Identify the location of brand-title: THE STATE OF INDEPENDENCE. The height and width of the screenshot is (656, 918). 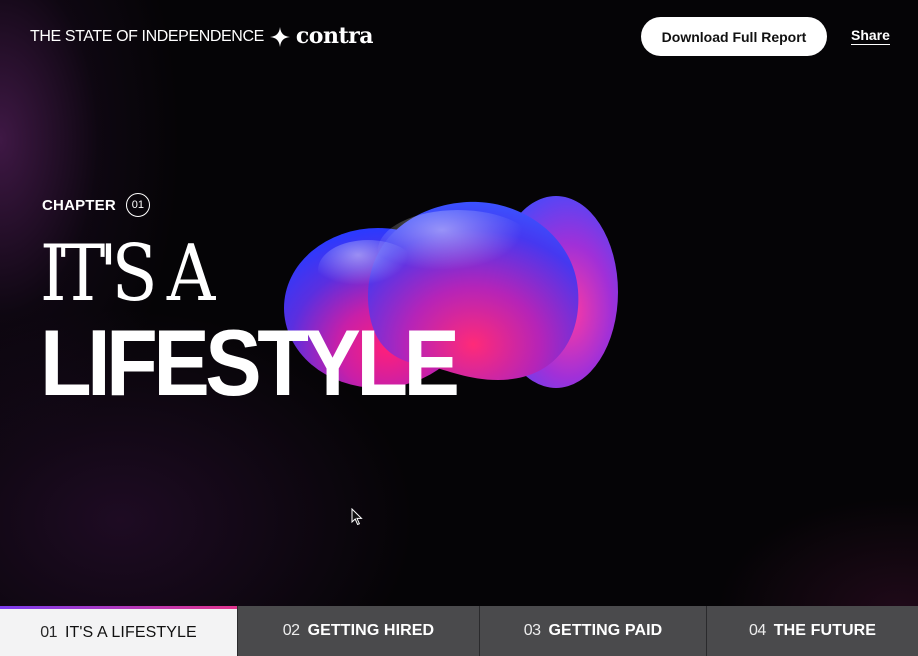
(147, 36).